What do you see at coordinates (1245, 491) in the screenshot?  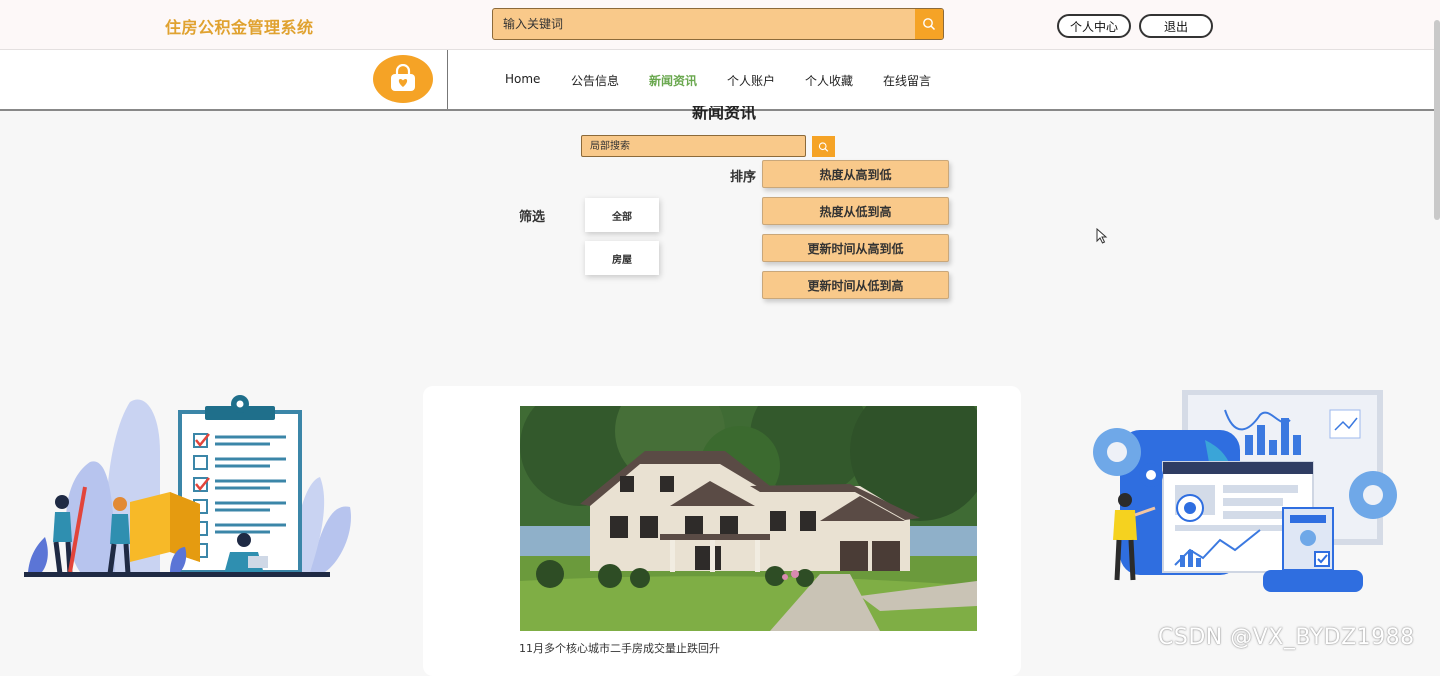 I see `dashboard-illustration` at bounding box center [1245, 491].